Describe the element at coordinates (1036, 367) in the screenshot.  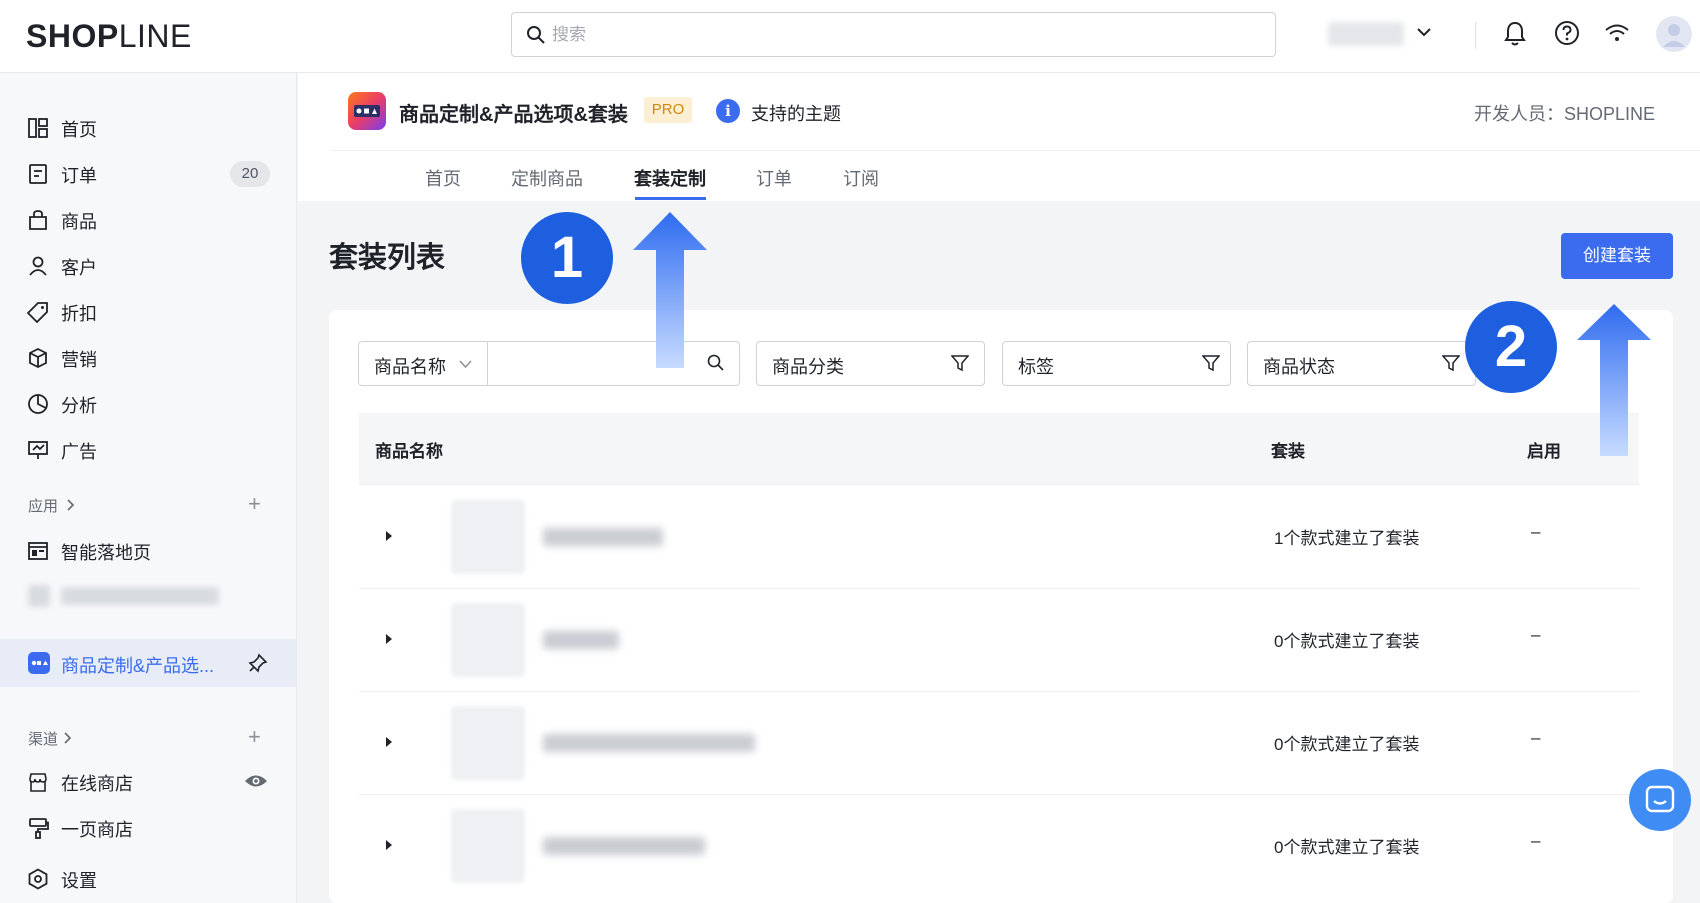
I see `tag-filter-label: 标签` at that location.